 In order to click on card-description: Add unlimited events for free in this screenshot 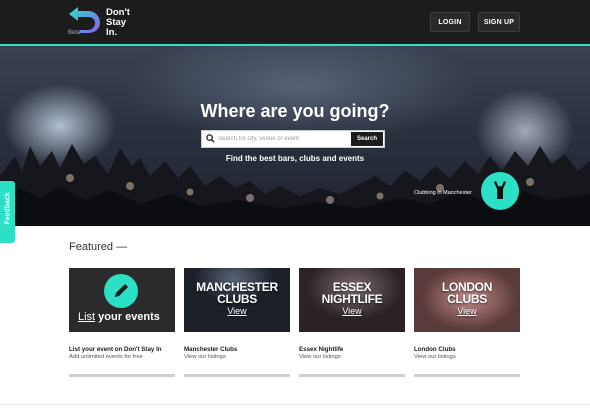, I will do `click(106, 357)`.